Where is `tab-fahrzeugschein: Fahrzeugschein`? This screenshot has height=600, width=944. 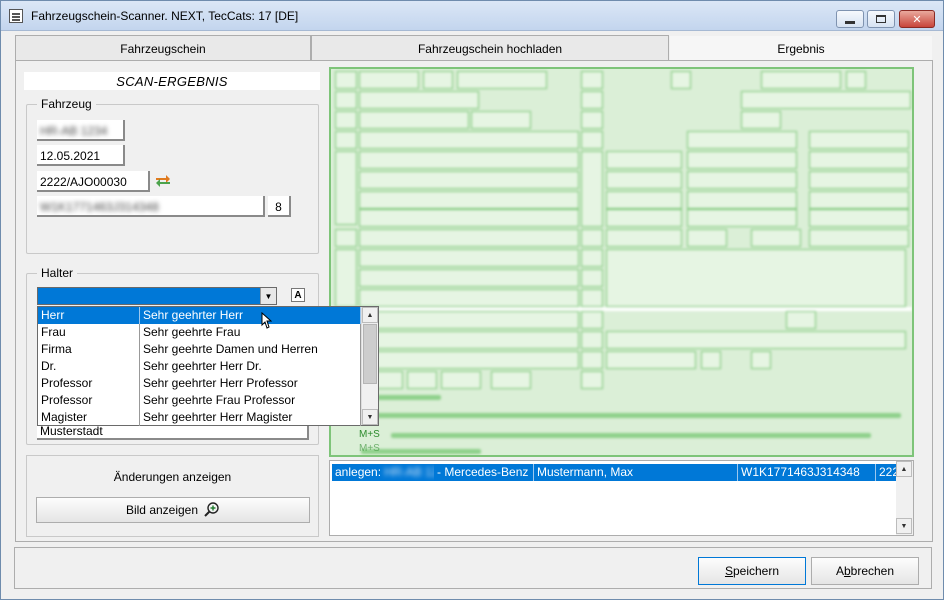
tab-fahrzeugschein: Fahrzeugschein is located at coordinates (163, 48).